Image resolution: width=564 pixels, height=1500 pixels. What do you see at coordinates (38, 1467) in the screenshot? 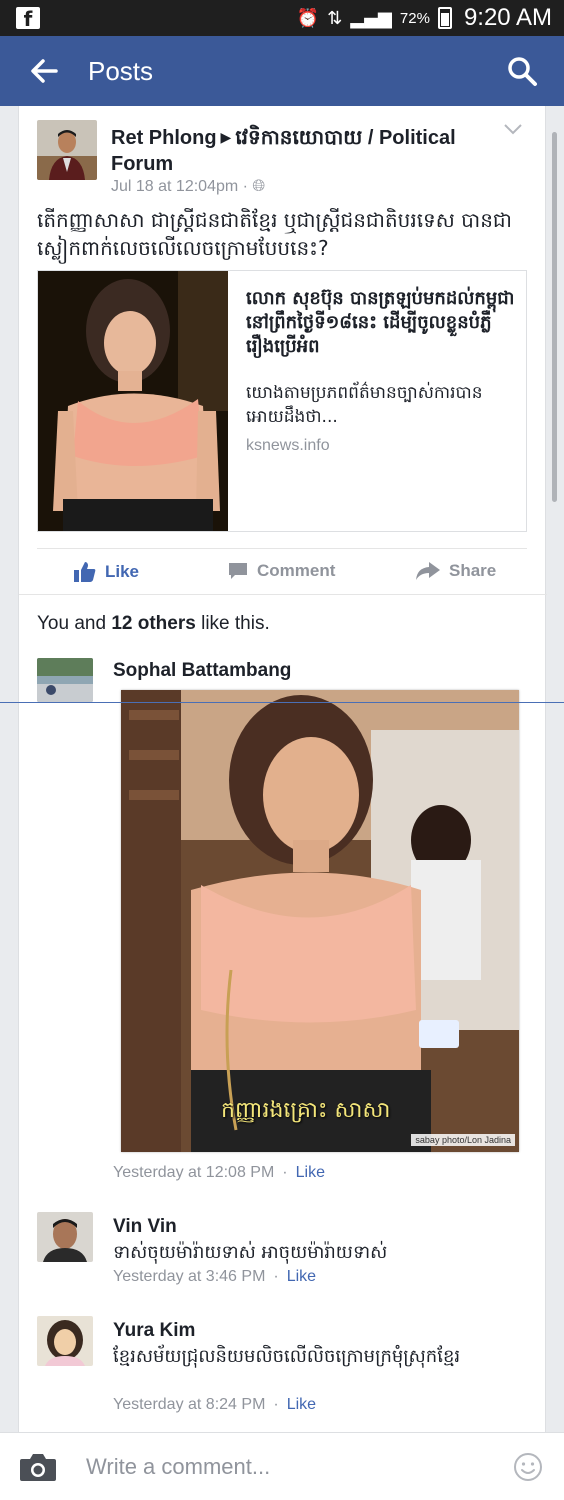
I see `camera-icon` at bounding box center [38, 1467].